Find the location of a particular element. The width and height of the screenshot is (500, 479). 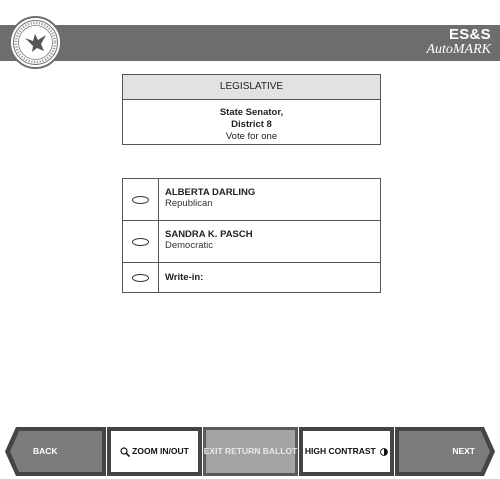

zoom-button: ZOOM IN/OUT is located at coordinates (154, 451).